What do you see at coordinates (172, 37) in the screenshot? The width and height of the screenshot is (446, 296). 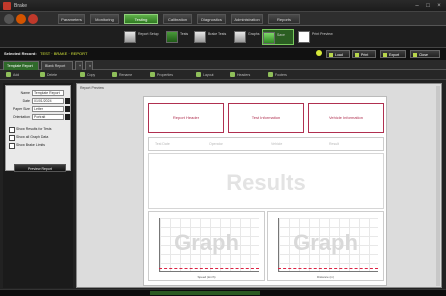 I see `test-icon` at bounding box center [172, 37].